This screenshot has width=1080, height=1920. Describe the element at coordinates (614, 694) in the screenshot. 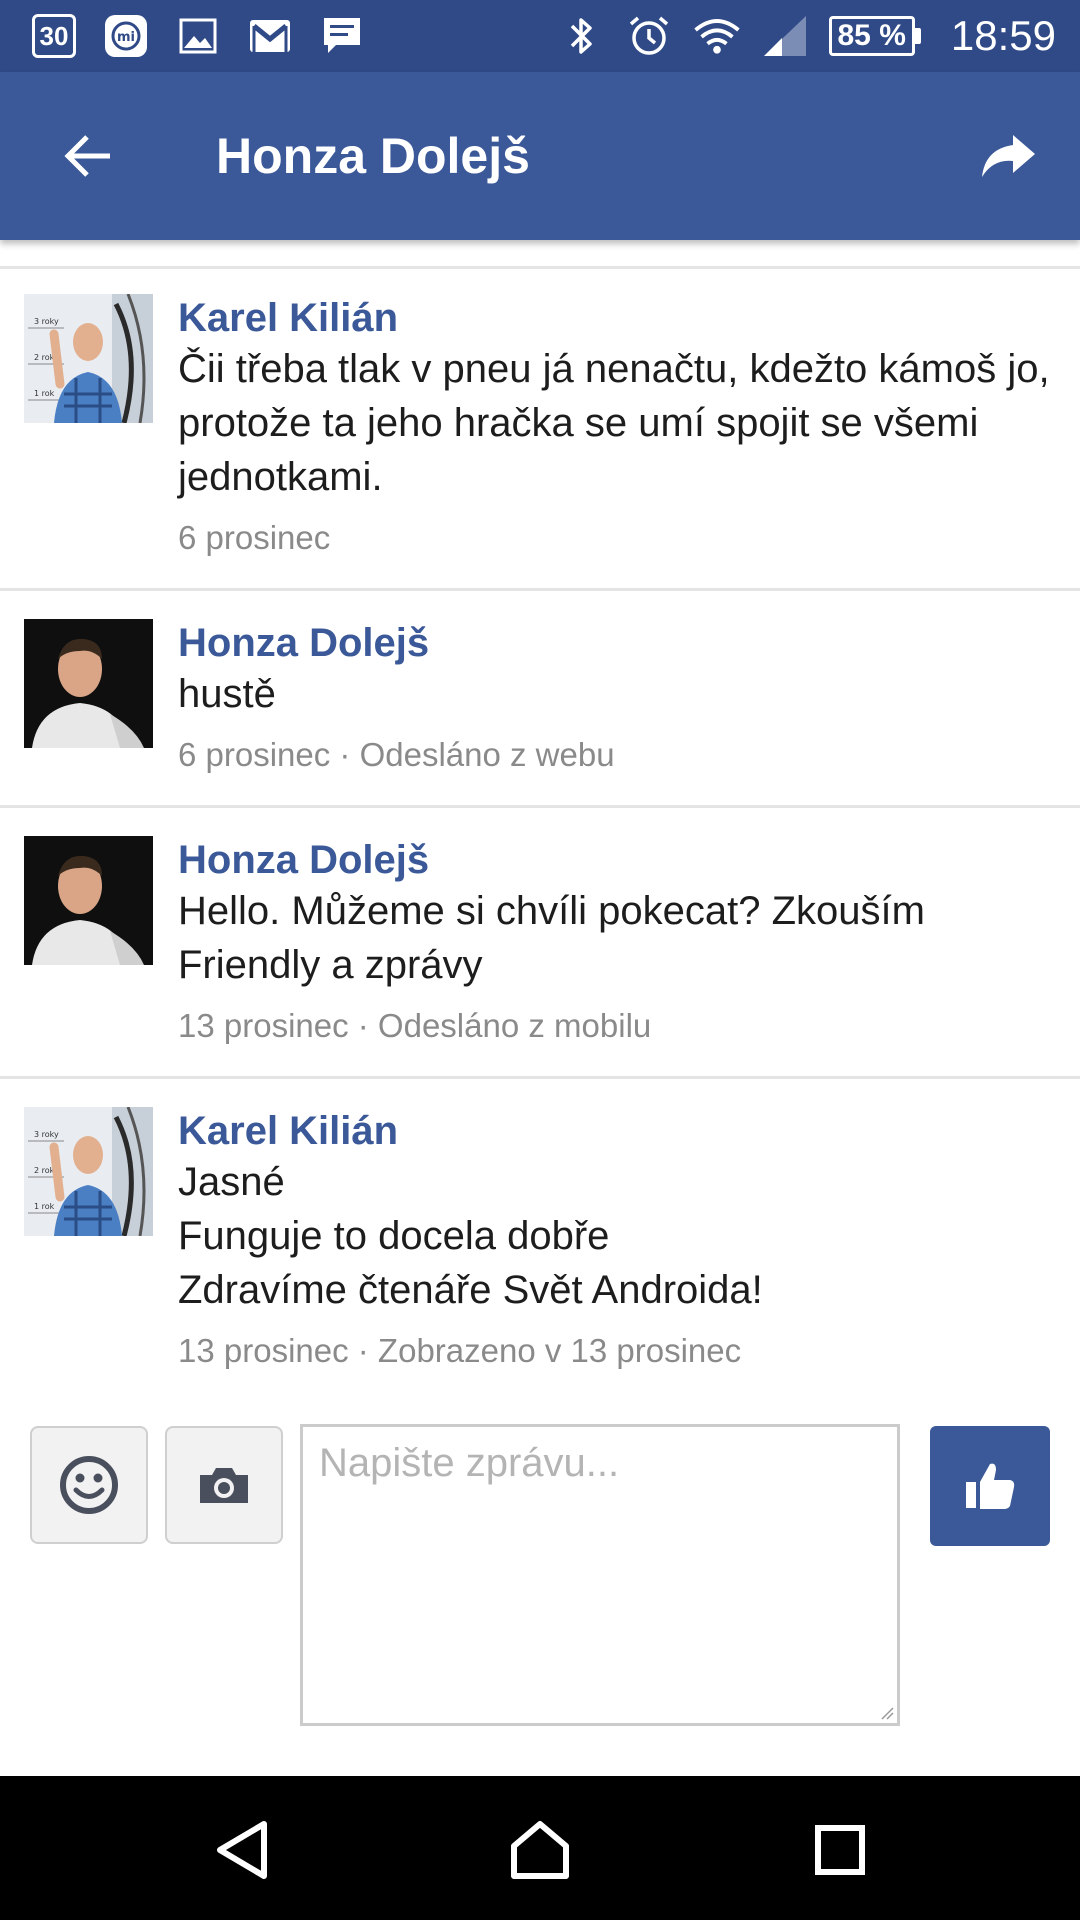

I see `message-text: hustě` at that location.